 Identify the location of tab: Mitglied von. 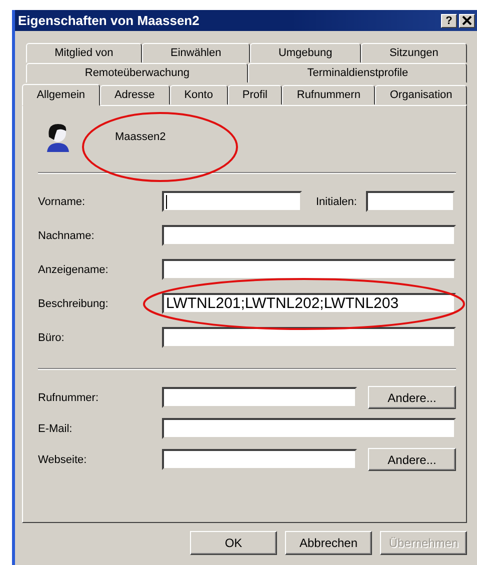
(84, 53).